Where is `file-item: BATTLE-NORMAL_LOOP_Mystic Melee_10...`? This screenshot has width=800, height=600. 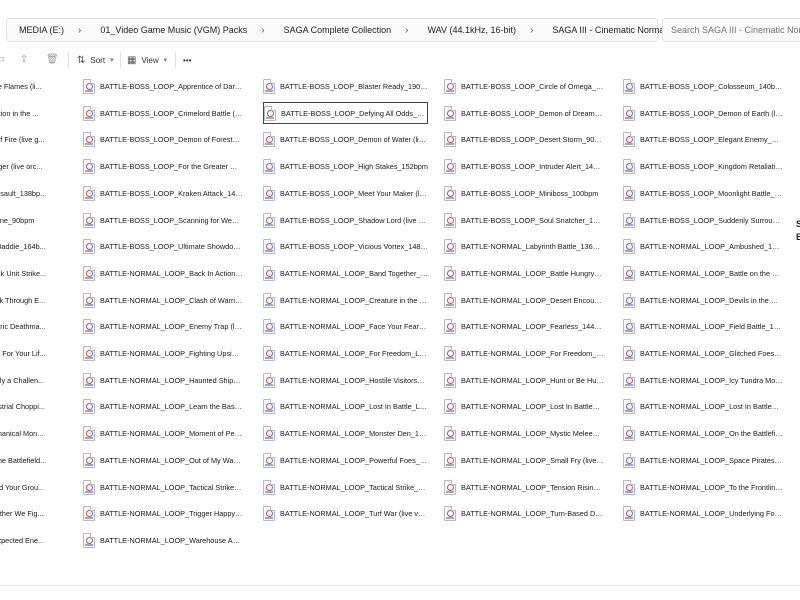
file-item: BATTLE-NORMAL_LOOP_Mystic Melee_10... is located at coordinates (524, 433).